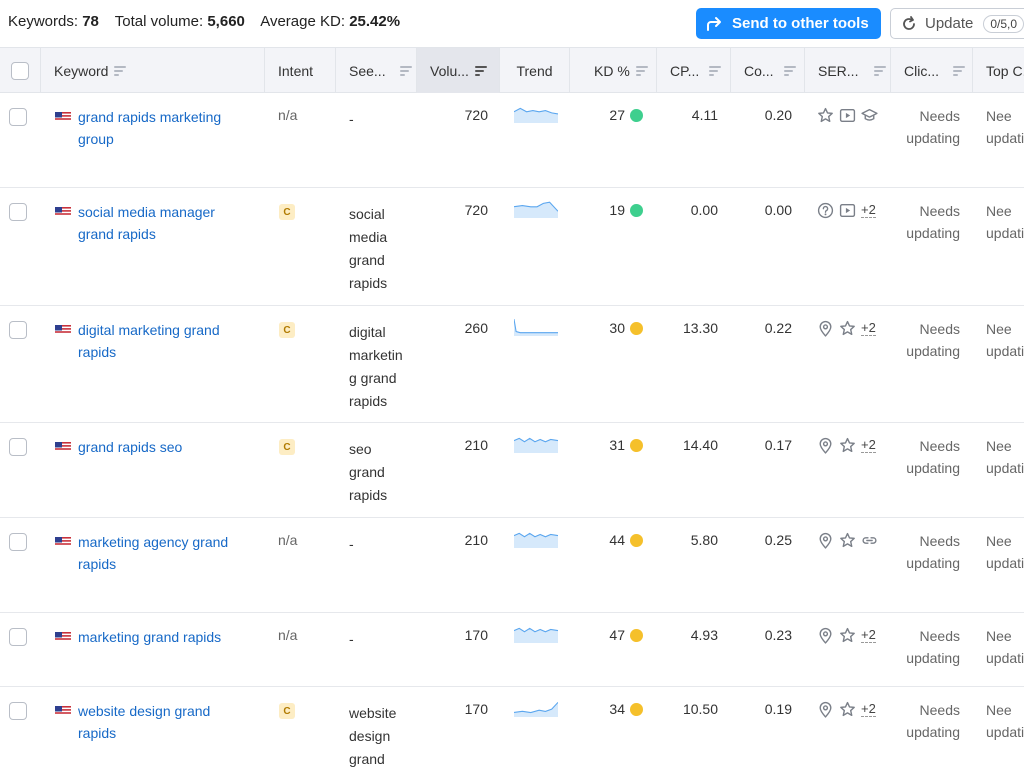 Image resolution: width=1024 pixels, height=768 pixels. I want to click on competition-value: 0.17, so click(778, 445).